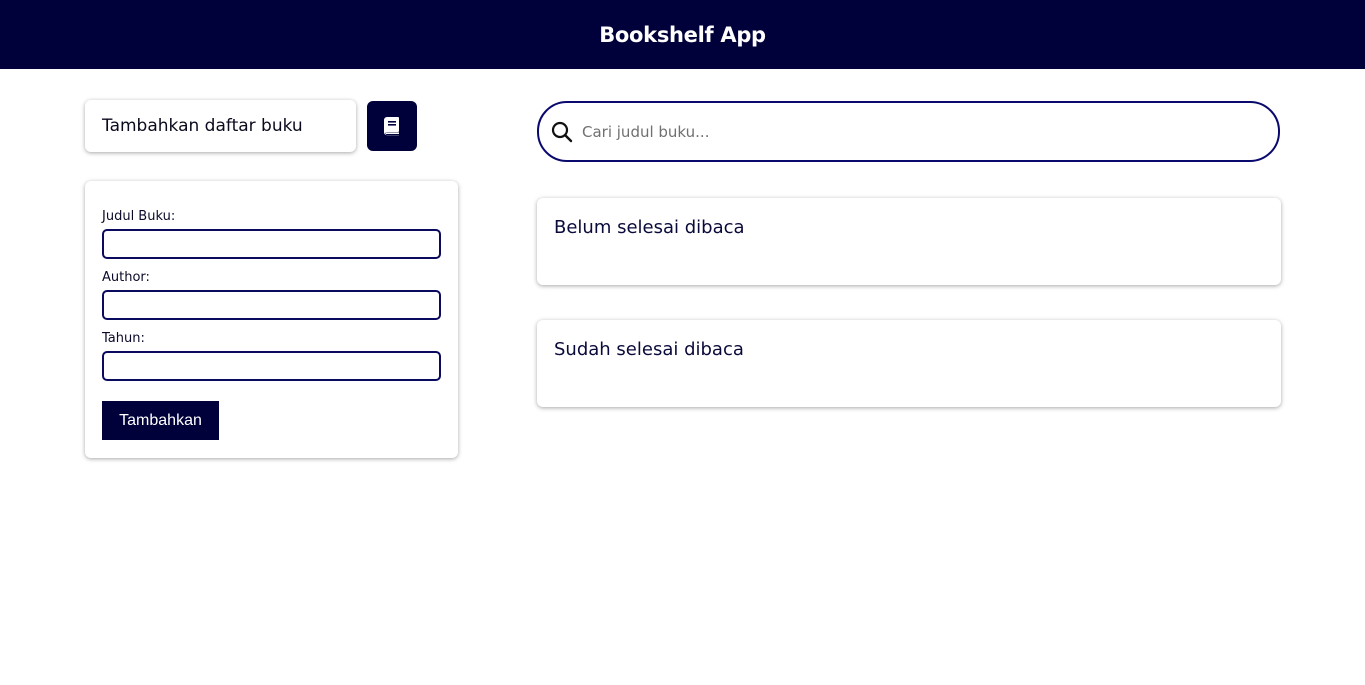 The width and height of the screenshot is (1365, 685). I want to click on add-book-toggle-label: Tambahkan daftar buku, so click(202, 126).